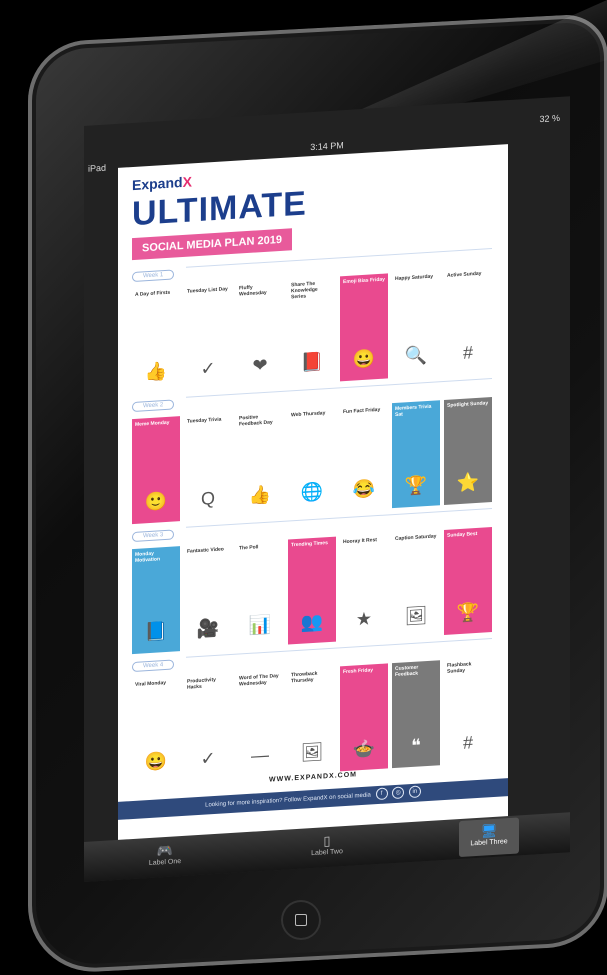 This screenshot has width=607, height=975. What do you see at coordinates (364, 749) in the screenshot?
I see `day-illustration-icon: 🍲` at bounding box center [364, 749].